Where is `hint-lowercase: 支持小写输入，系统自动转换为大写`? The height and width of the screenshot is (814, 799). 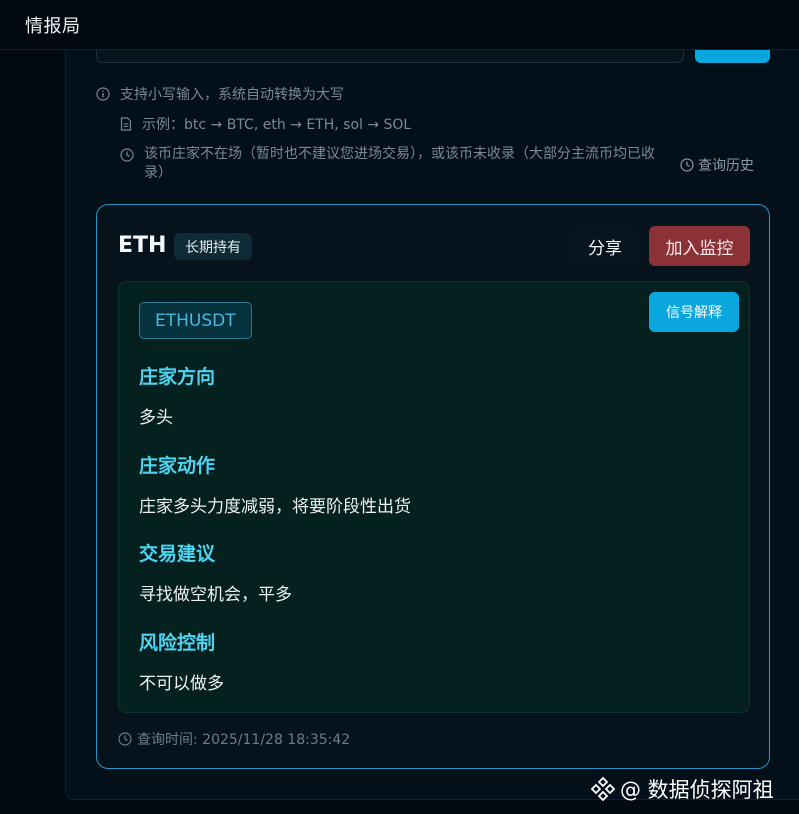
hint-lowercase: 支持小写输入，系统自动转换为大写 is located at coordinates (220, 94).